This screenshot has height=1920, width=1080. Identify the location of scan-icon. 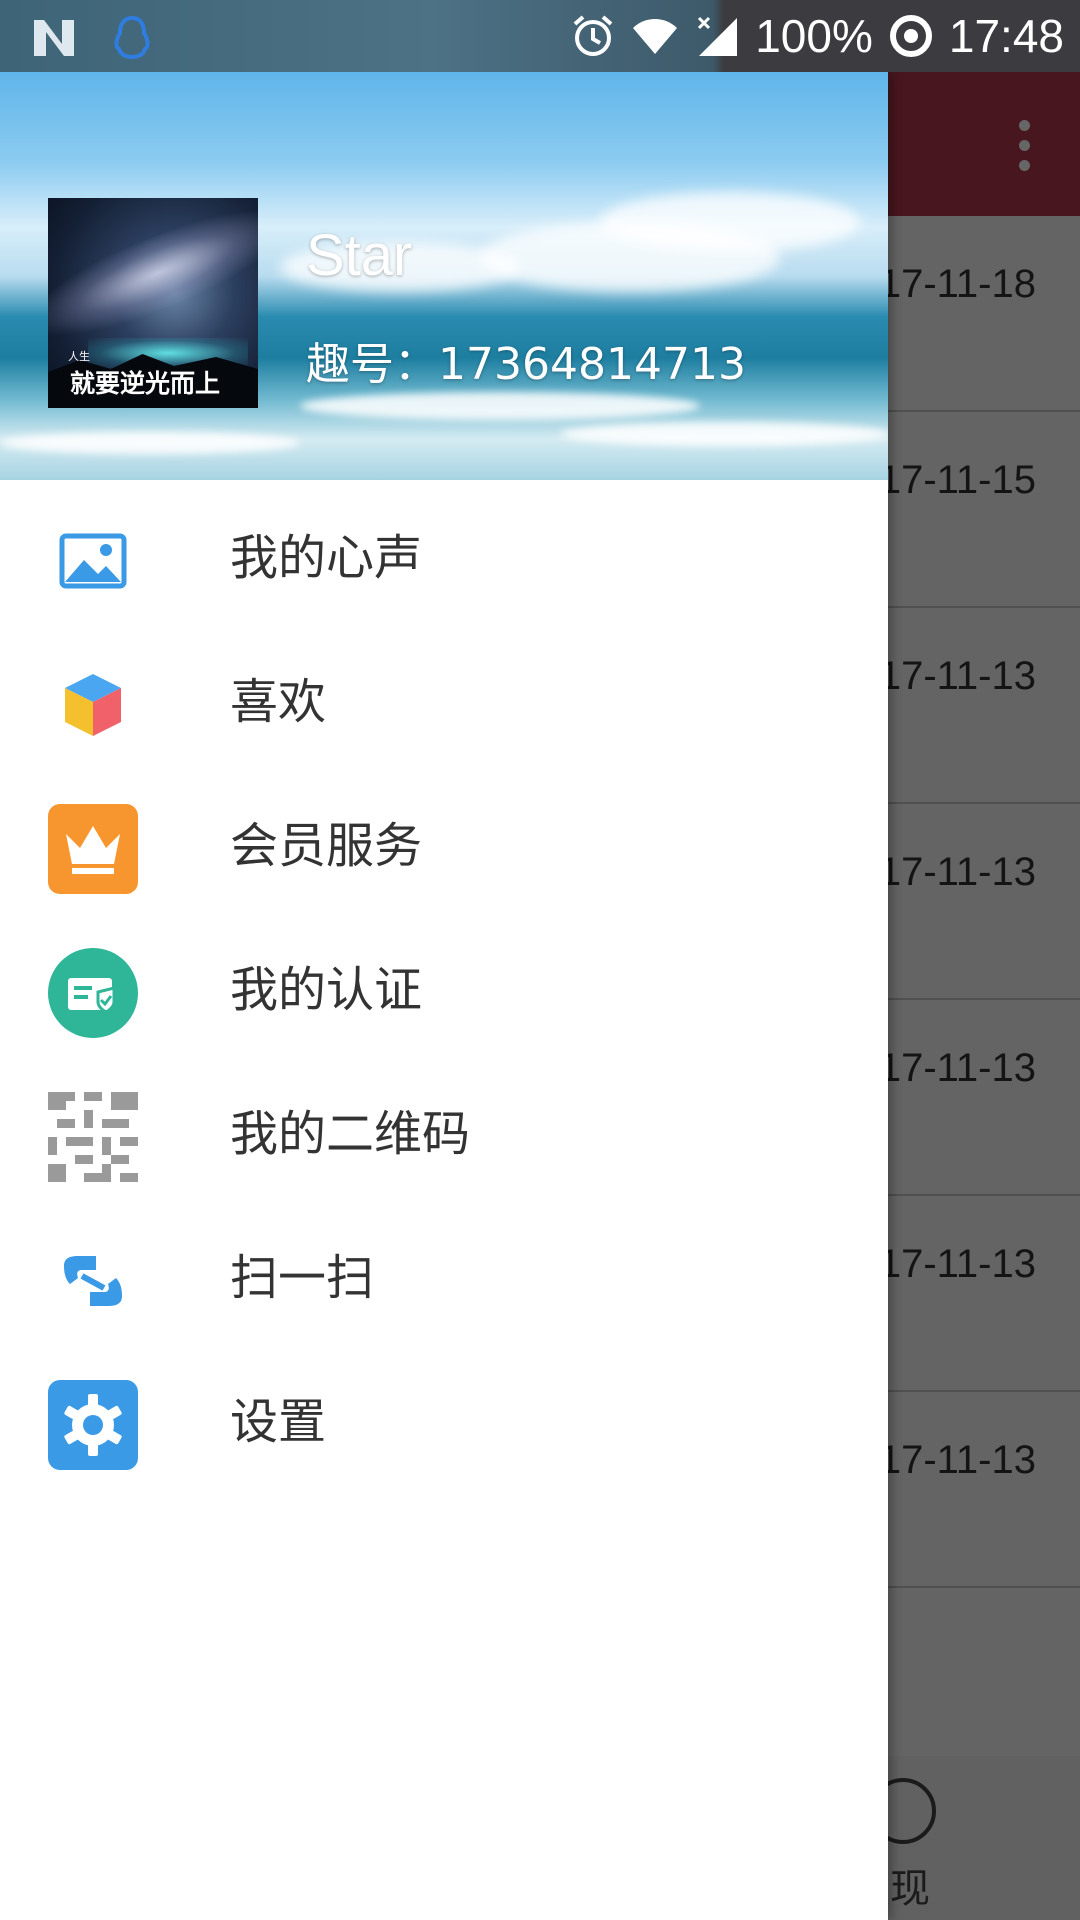
(93, 1281).